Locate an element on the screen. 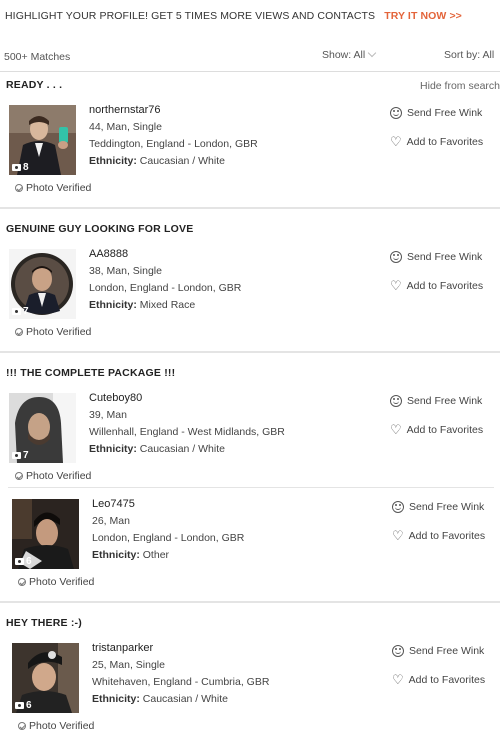 The height and width of the screenshot is (734, 500). show-filter-dropdown: Show: All is located at coordinates (349, 54).